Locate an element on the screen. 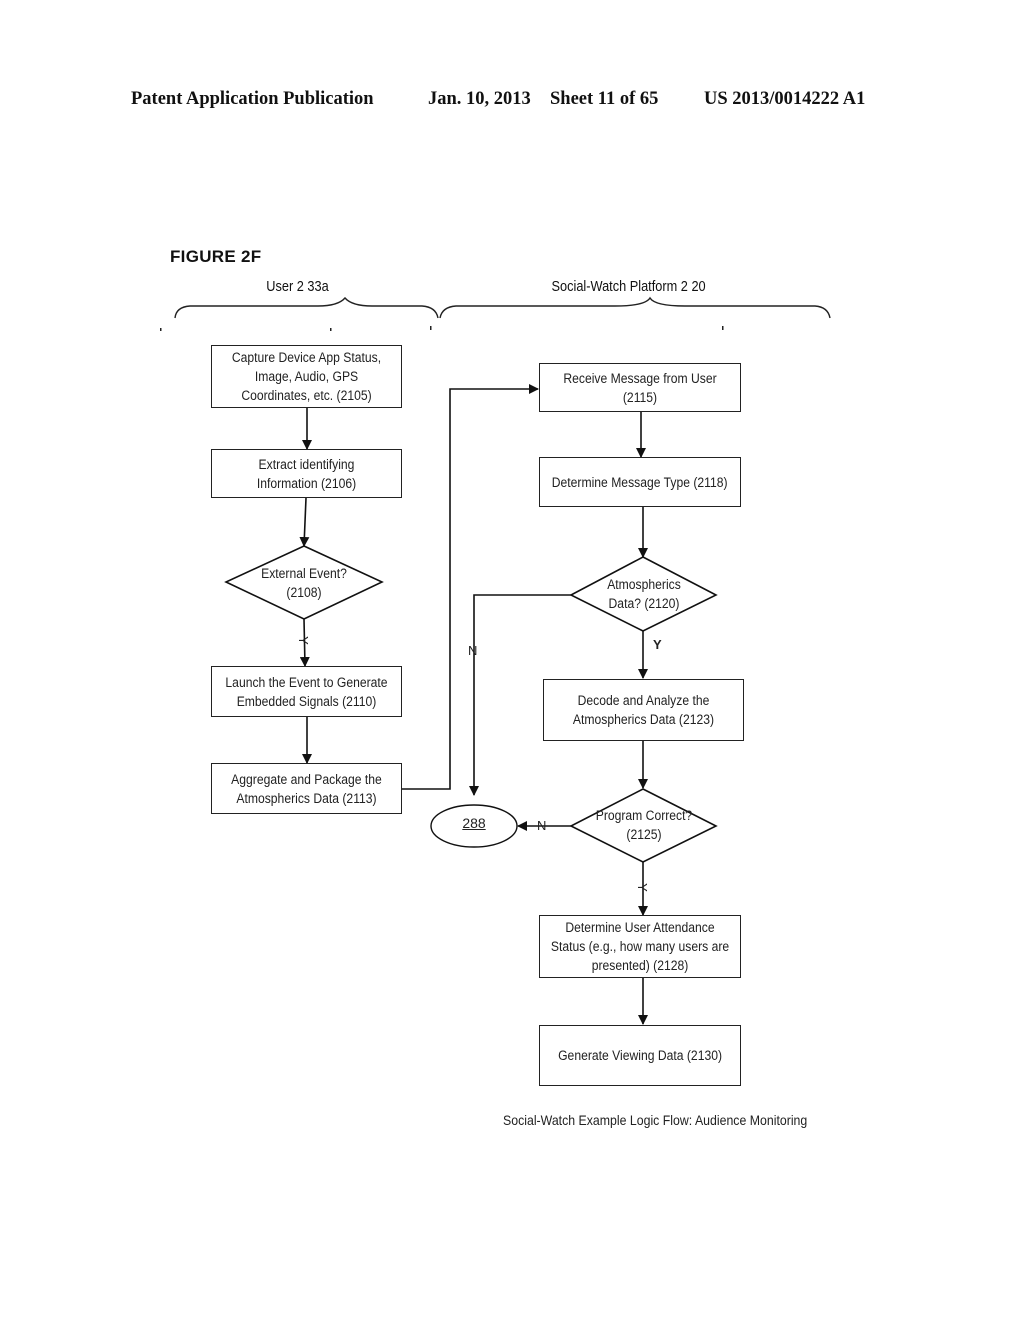 Image resolution: width=1024 pixels, height=1320 pixels. terminal-288-label: 288 is located at coordinates (474, 823).